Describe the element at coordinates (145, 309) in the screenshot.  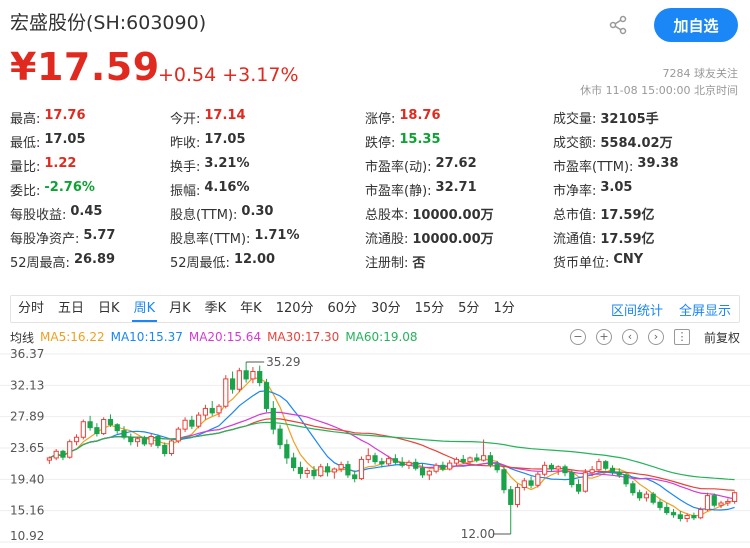
I see `tab-period: 周K` at that location.